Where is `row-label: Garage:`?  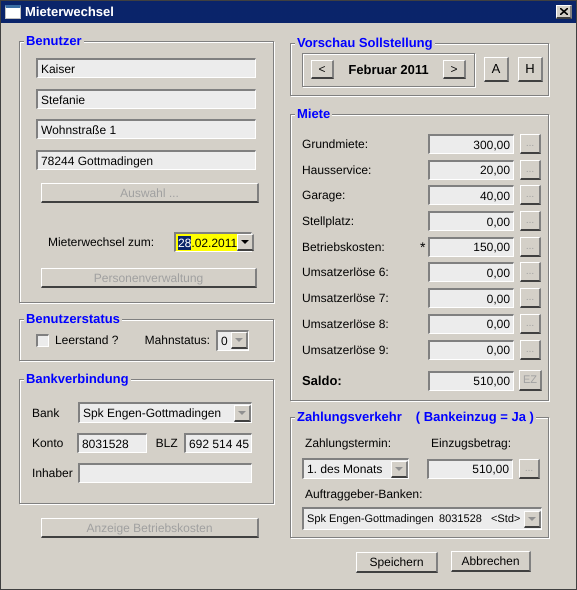
row-label: Garage: is located at coordinates (324, 195).